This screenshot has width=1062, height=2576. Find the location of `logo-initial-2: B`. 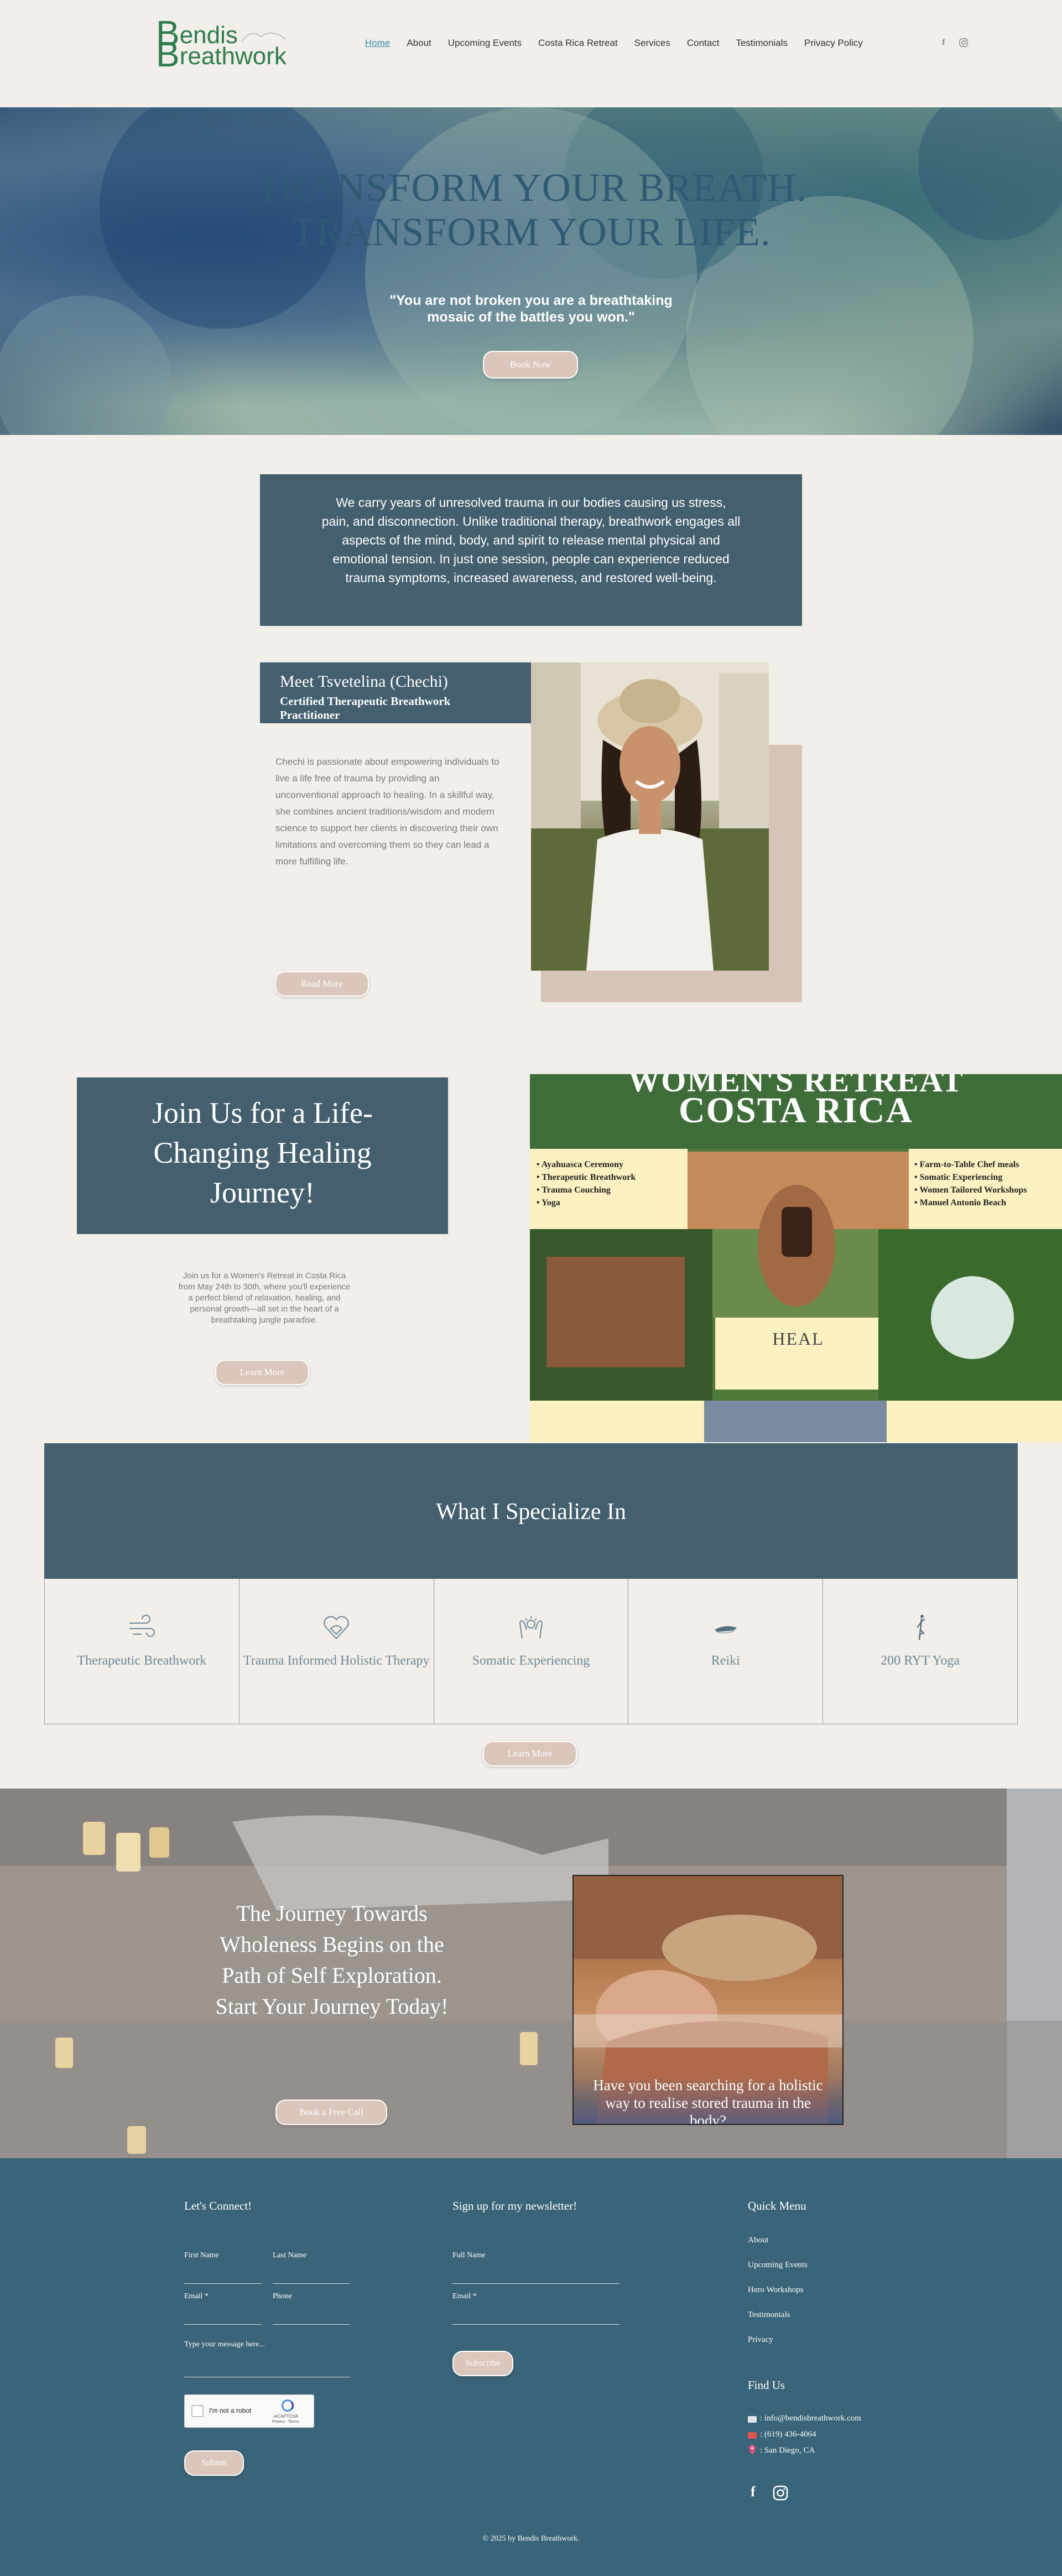

logo-initial-2: B is located at coordinates (168, 54).